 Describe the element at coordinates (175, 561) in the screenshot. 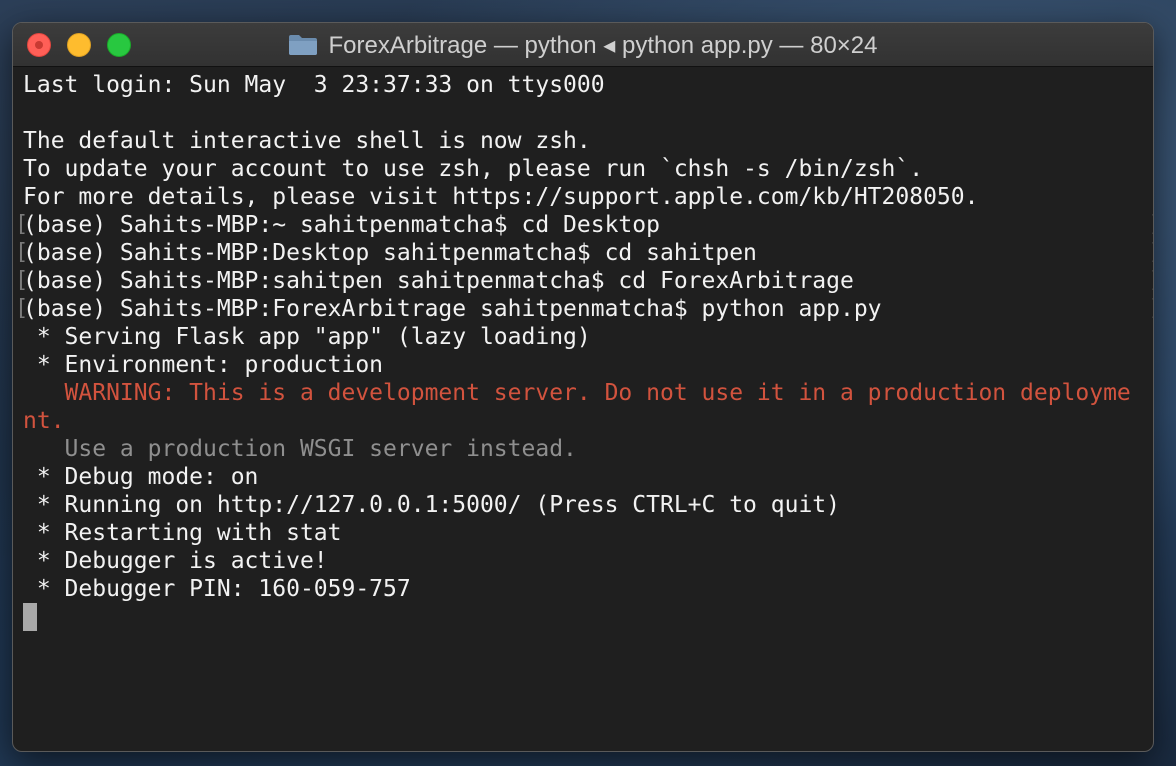

I see `terminal-line-text: * Debugger is active!` at that location.